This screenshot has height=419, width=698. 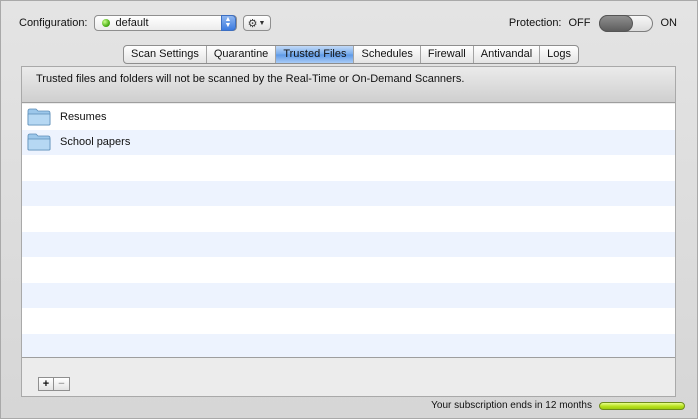 What do you see at coordinates (559, 54) in the screenshot?
I see `tab-logs: Logs` at bounding box center [559, 54].